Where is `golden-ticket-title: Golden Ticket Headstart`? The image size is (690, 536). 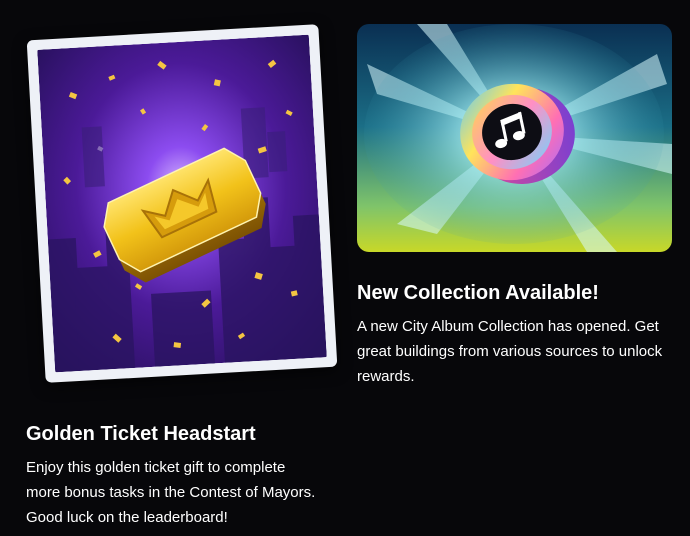 golden-ticket-title: Golden Ticket Headstart is located at coordinates (141, 434).